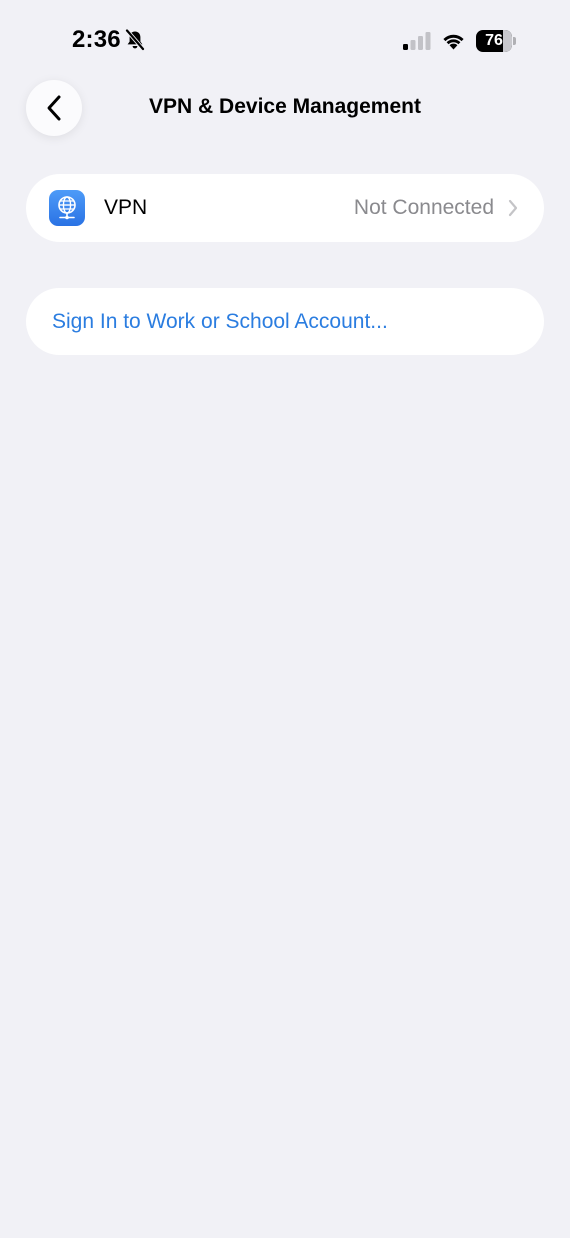 The width and height of the screenshot is (570, 1238). Describe the element at coordinates (507, 41) in the screenshot. I see `battery-empty-portion` at that location.